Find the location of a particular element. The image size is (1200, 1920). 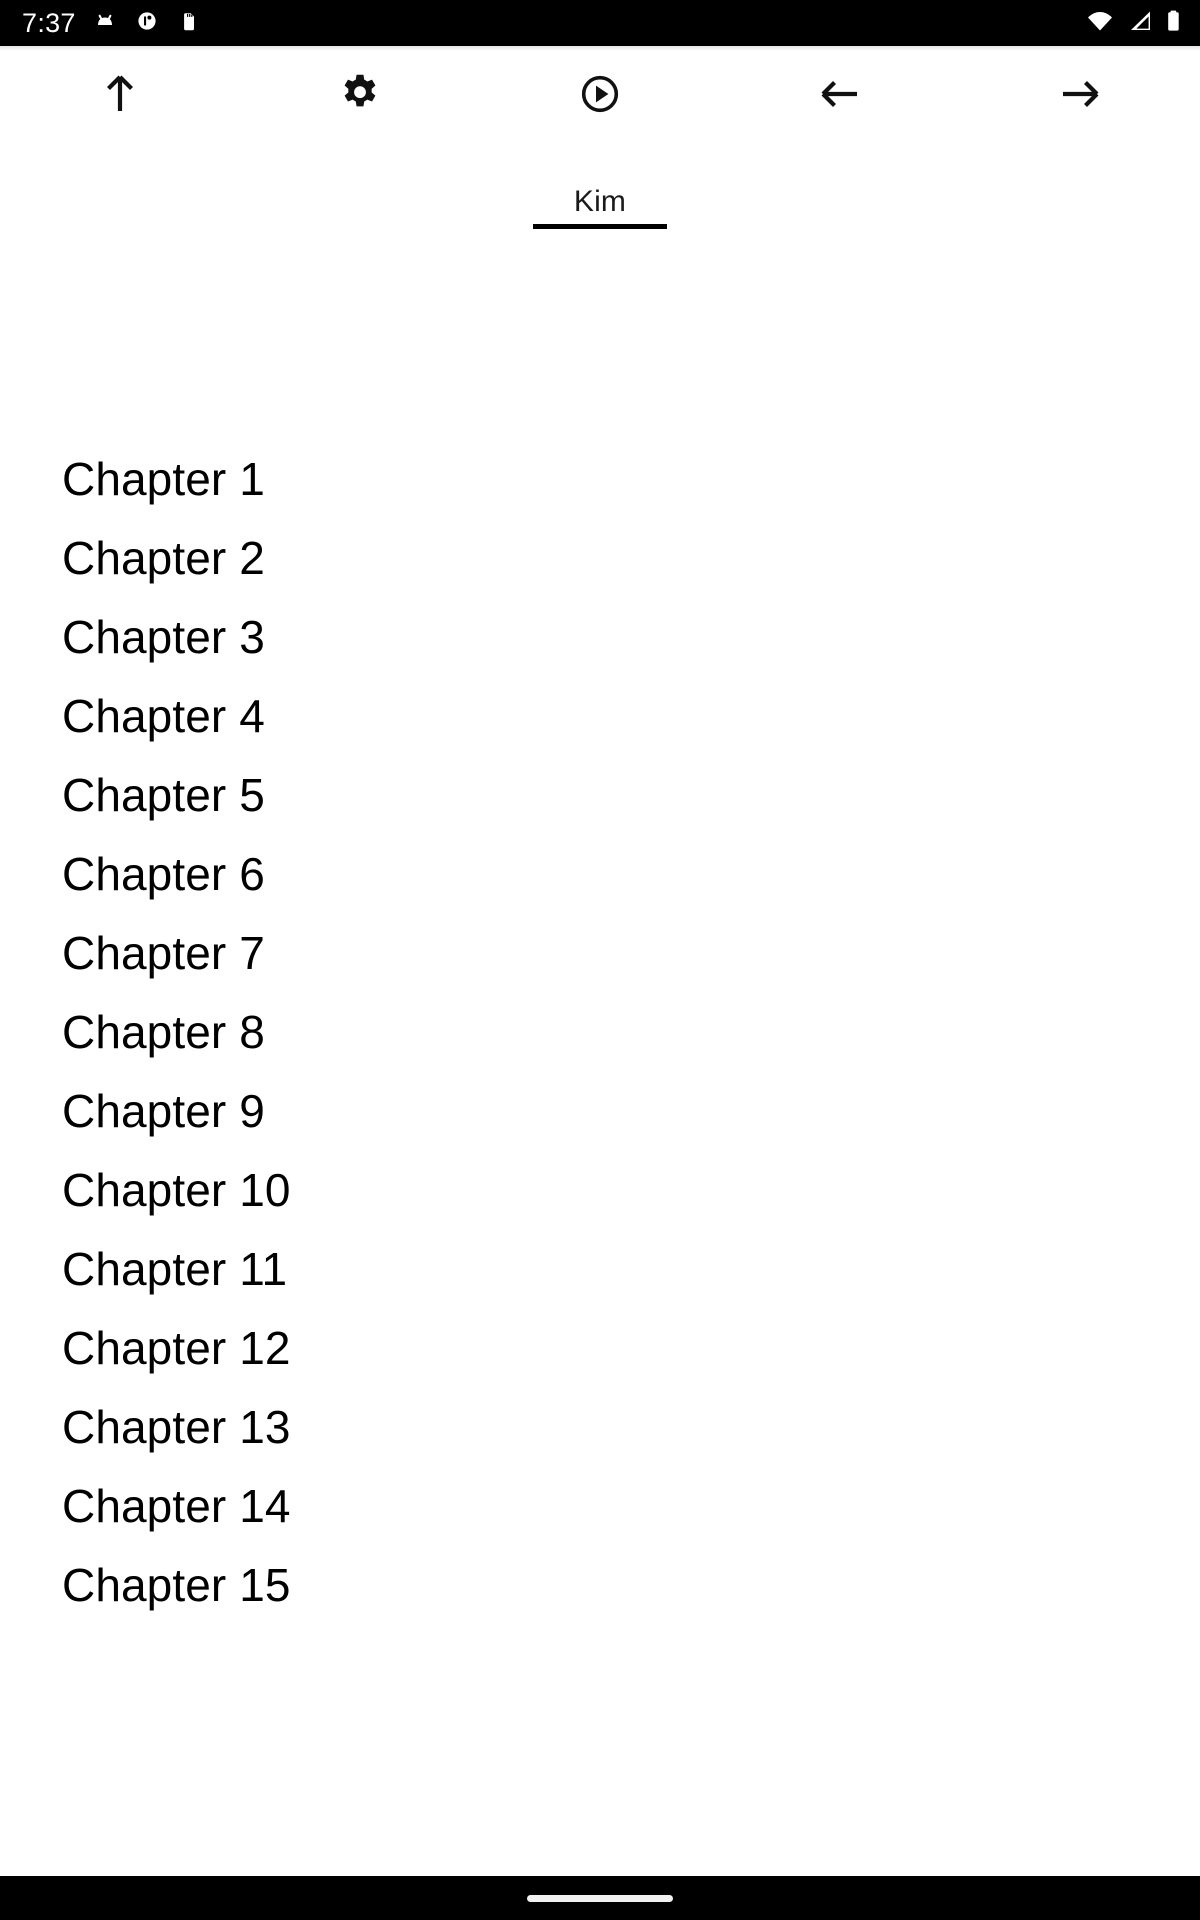

arrow-left-icon is located at coordinates (840, 94).